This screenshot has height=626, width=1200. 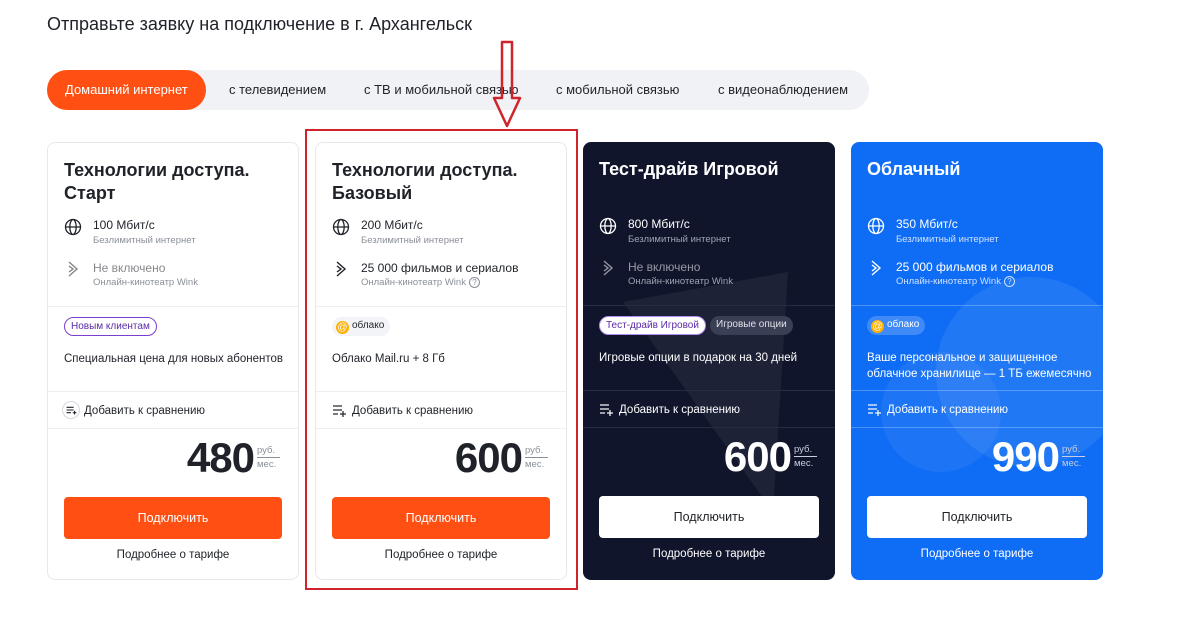 What do you see at coordinates (751, 325) in the screenshot?
I see `game-options-badge: Игровые опции` at bounding box center [751, 325].